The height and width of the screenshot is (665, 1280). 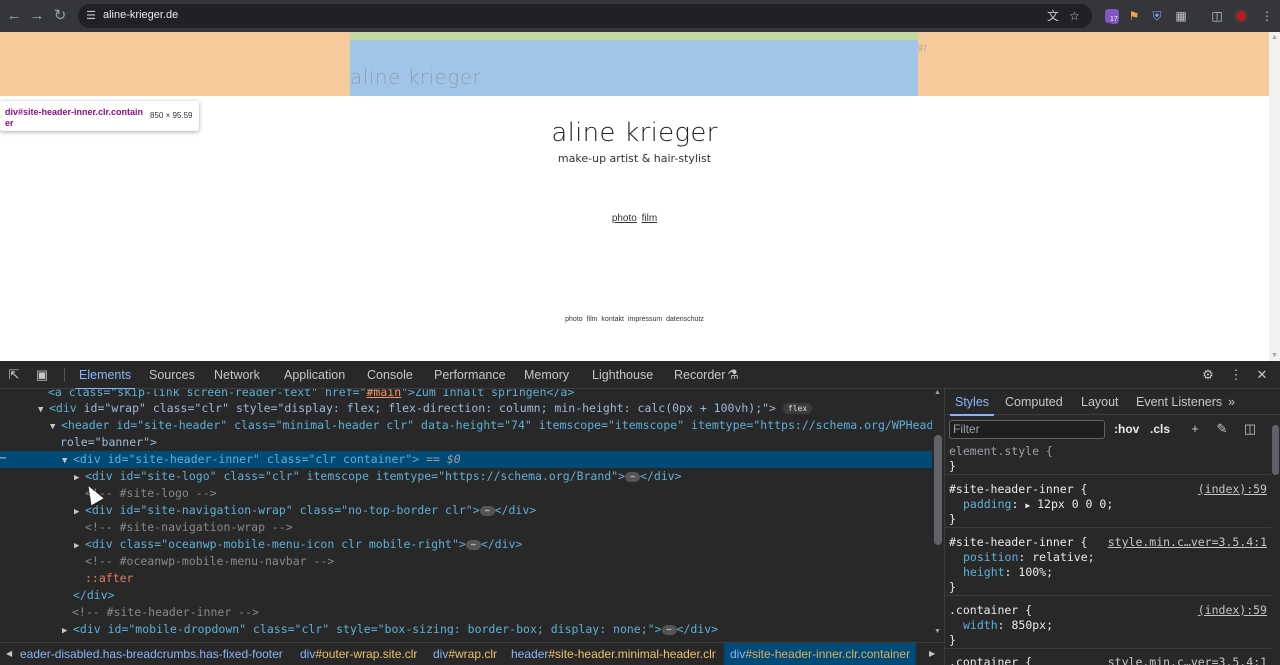 I want to click on rule-container-2: .container {style.min.c…ver=3.5.4:1, so click(x=1108, y=660).